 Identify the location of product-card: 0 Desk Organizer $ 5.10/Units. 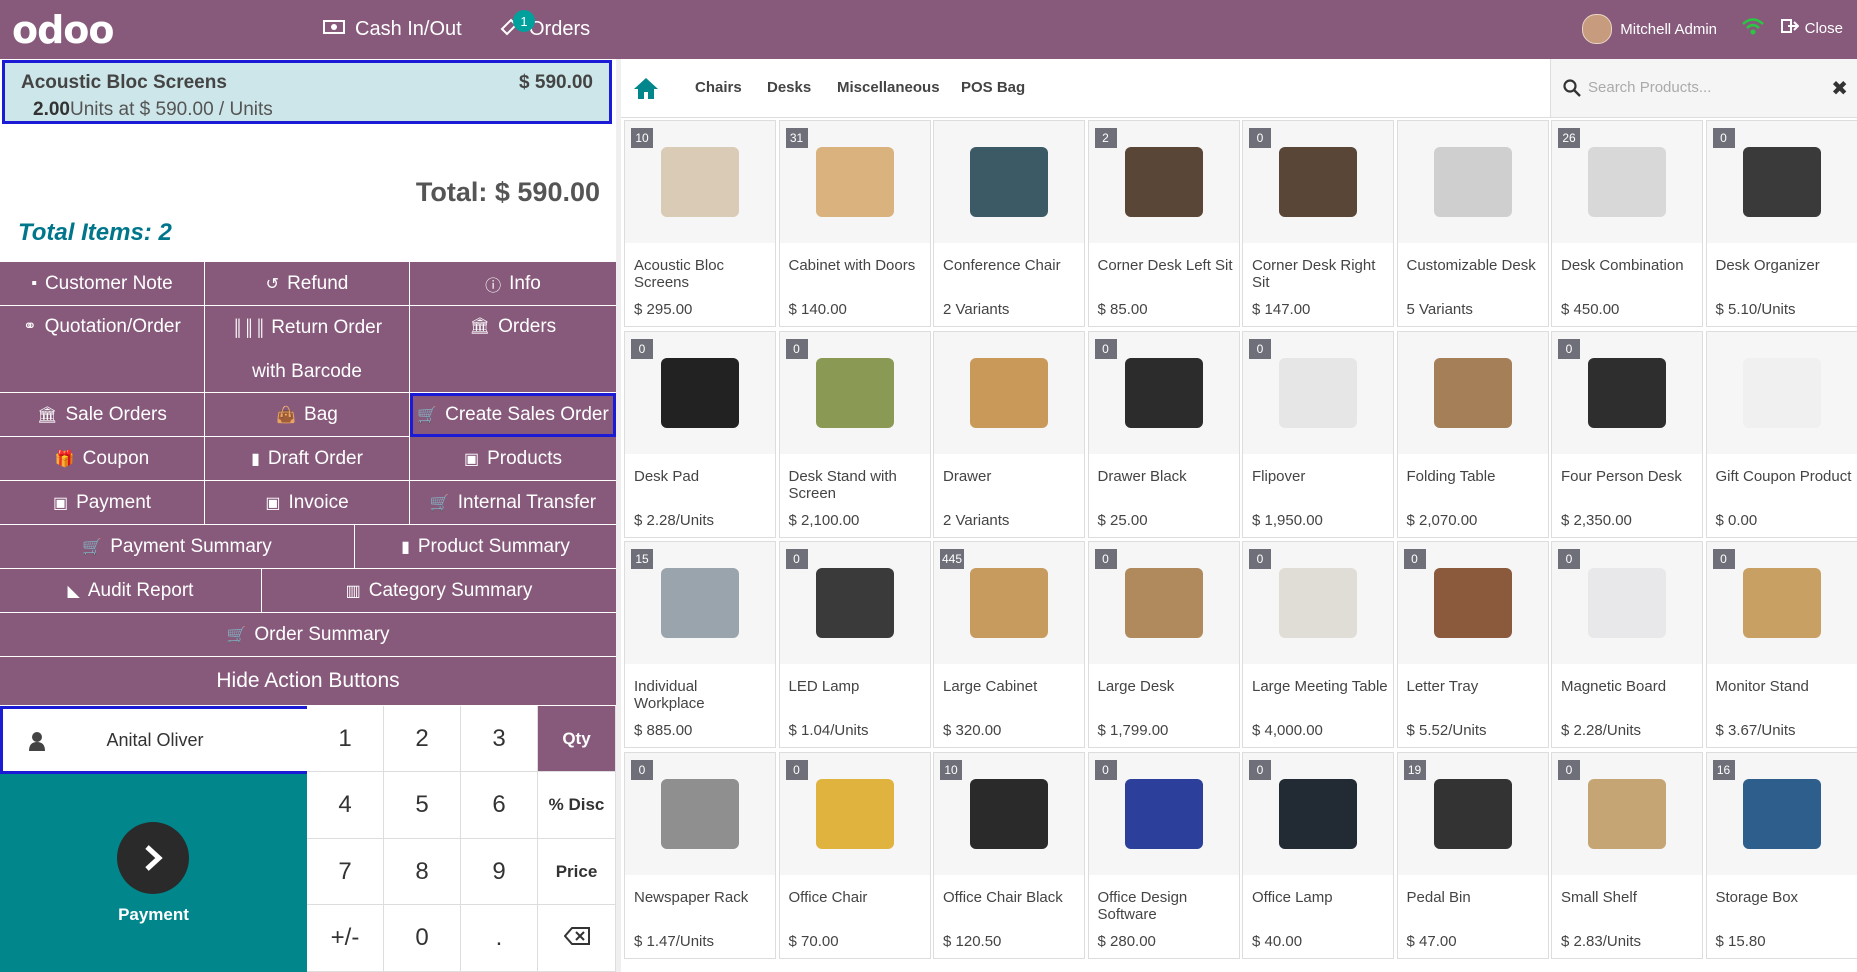
(1781, 223).